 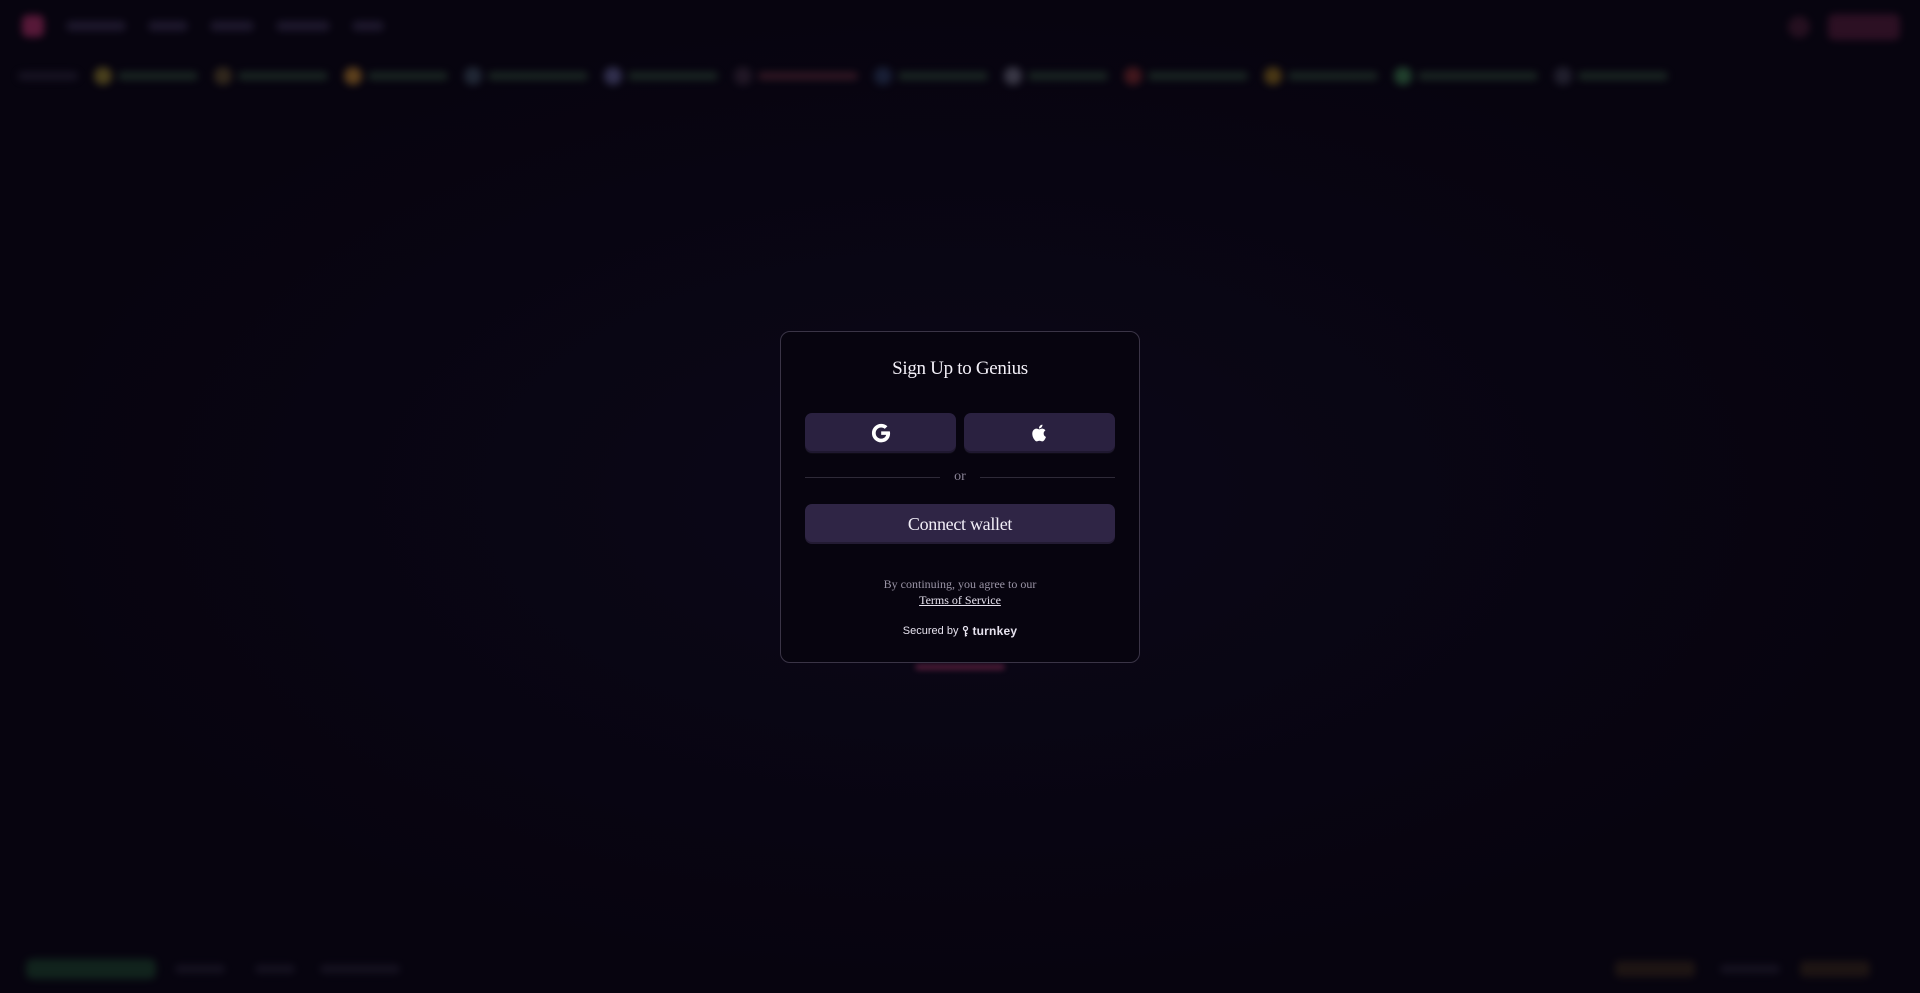 I want to click on background-top-nav, so click(x=960, y=26).